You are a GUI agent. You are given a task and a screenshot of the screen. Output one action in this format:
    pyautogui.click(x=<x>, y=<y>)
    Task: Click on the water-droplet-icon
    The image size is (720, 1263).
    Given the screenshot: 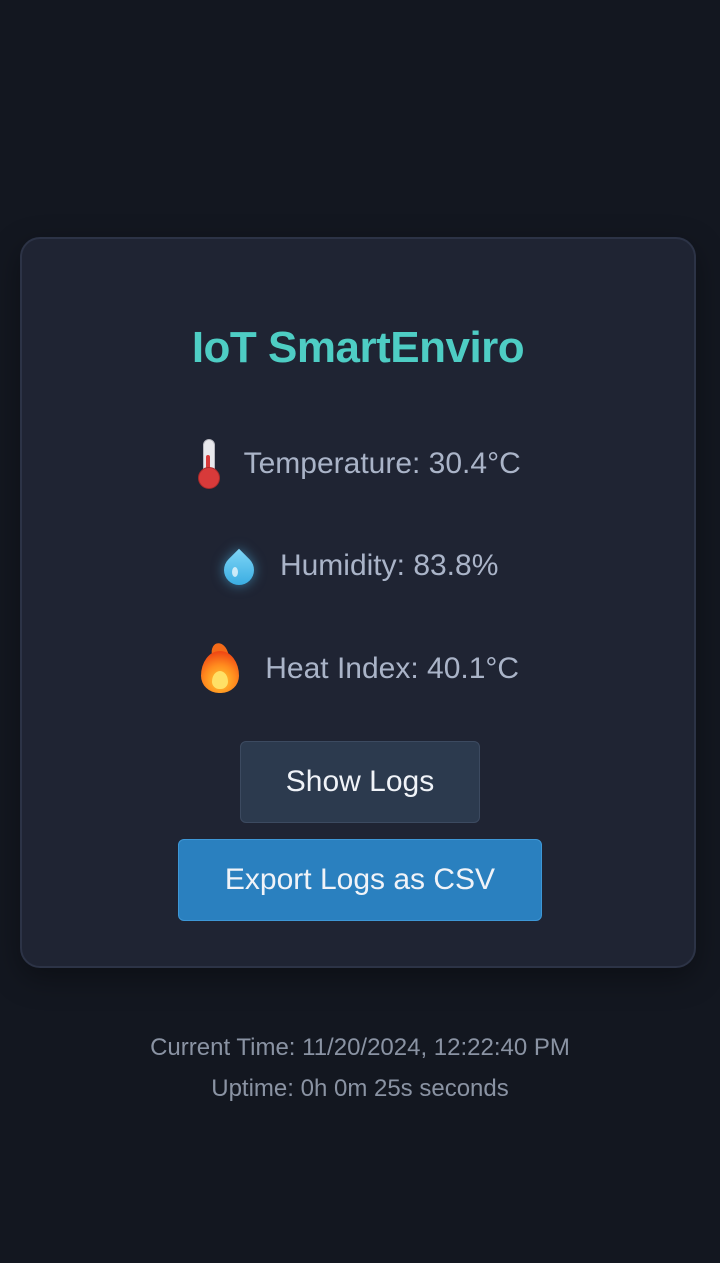 What is the action you would take?
    pyautogui.click(x=238, y=566)
    